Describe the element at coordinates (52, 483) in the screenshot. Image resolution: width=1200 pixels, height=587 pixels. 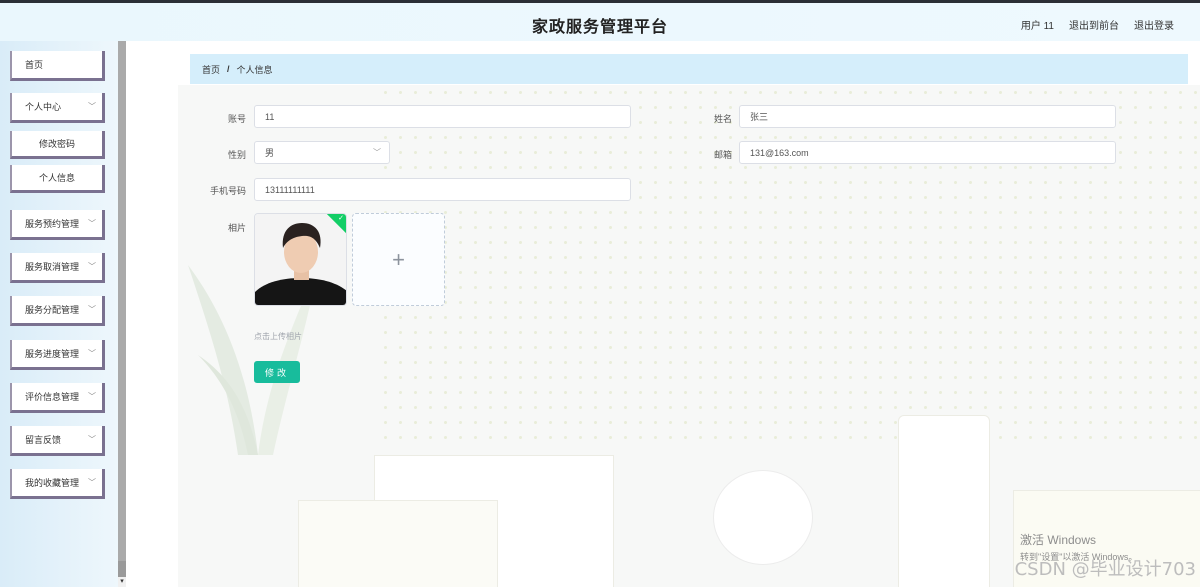
I see `sidebar-item-label: 我的收藏管理` at that location.